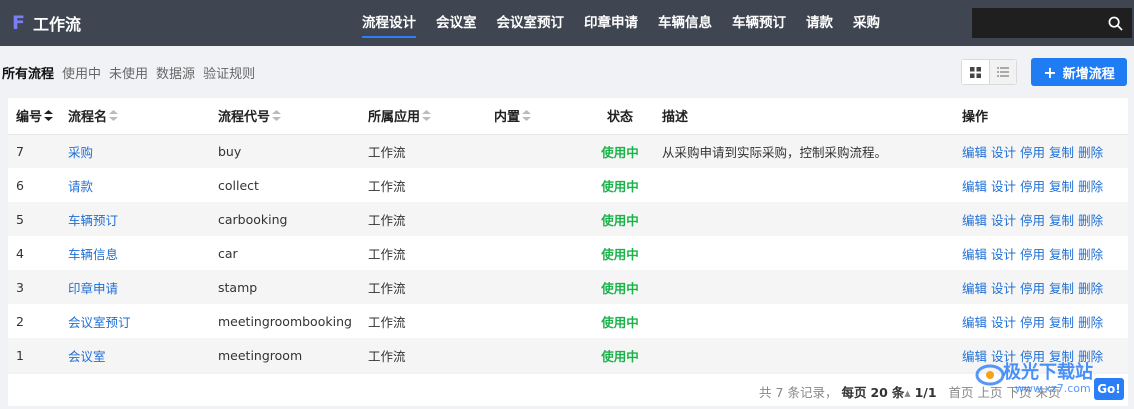 The width and height of the screenshot is (1134, 409). Describe the element at coordinates (20, 185) in the screenshot. I see `cell-id: 6` at that location.